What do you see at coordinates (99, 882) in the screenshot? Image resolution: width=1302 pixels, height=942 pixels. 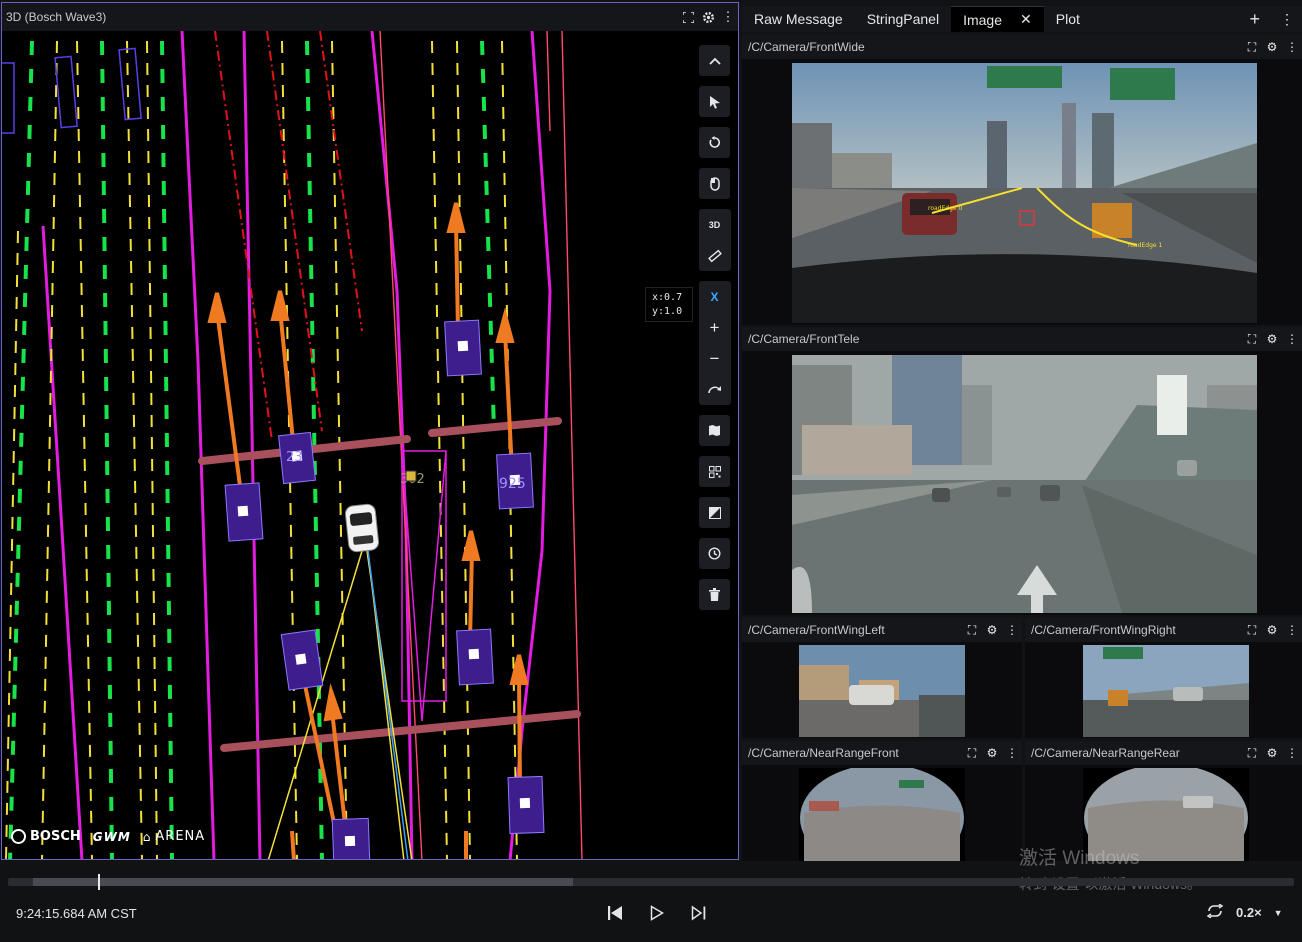 I see `timeline-playhead` at bounding box center [99, 882].